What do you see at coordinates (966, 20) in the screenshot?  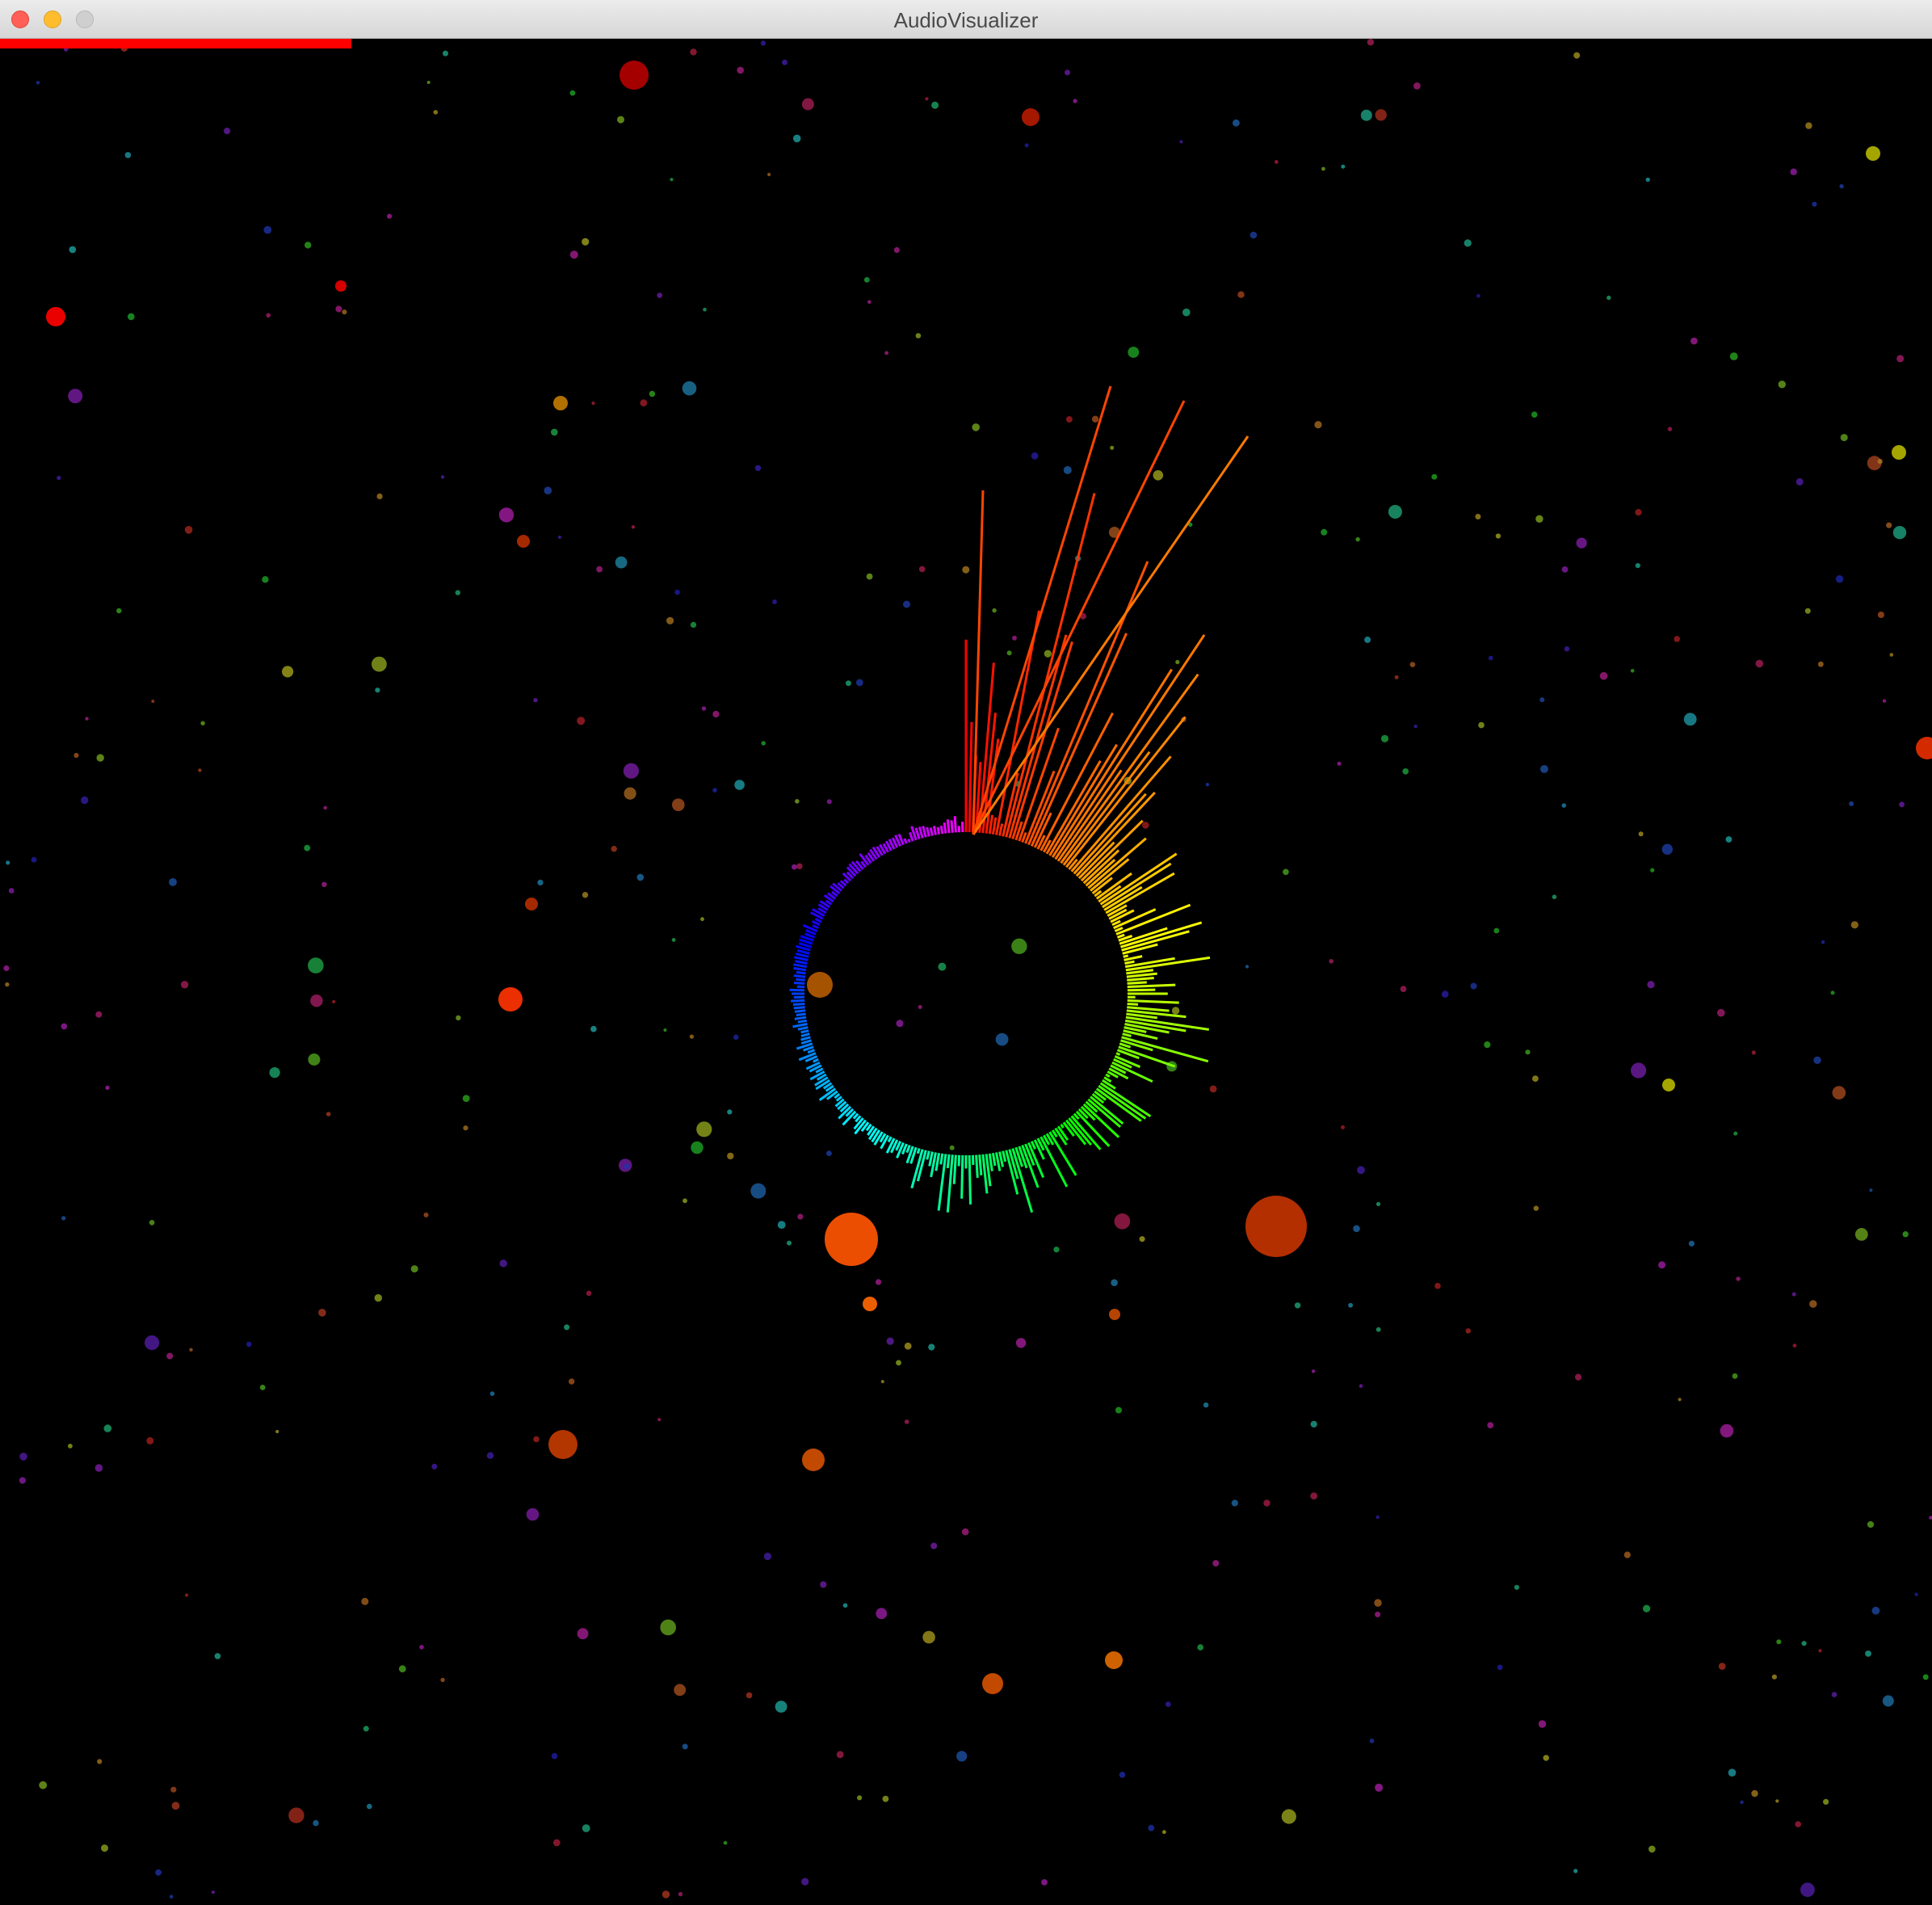 I see `title-bar: AudioVisualizer` at bounding box center [966, 20].